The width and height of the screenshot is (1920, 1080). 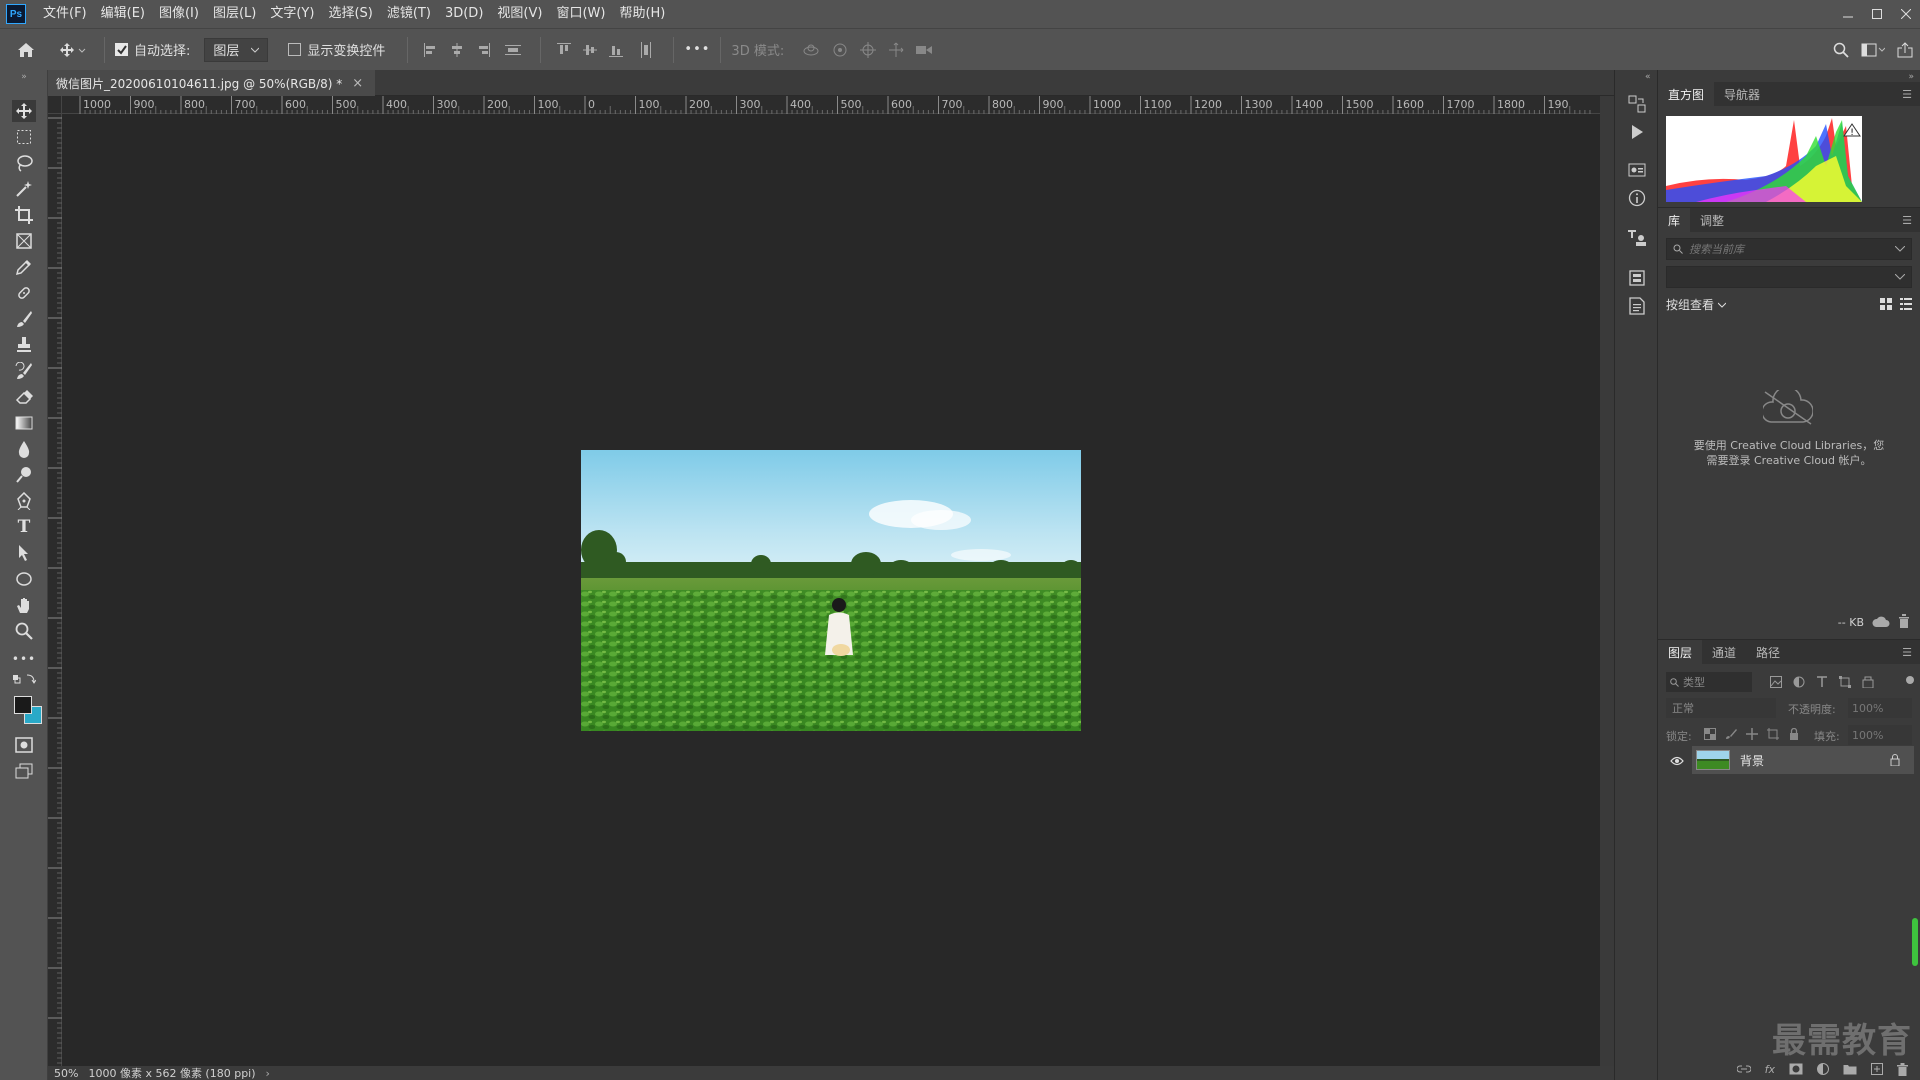 I want to click on menu-view: 视图(V), so click(x=519, y=14).